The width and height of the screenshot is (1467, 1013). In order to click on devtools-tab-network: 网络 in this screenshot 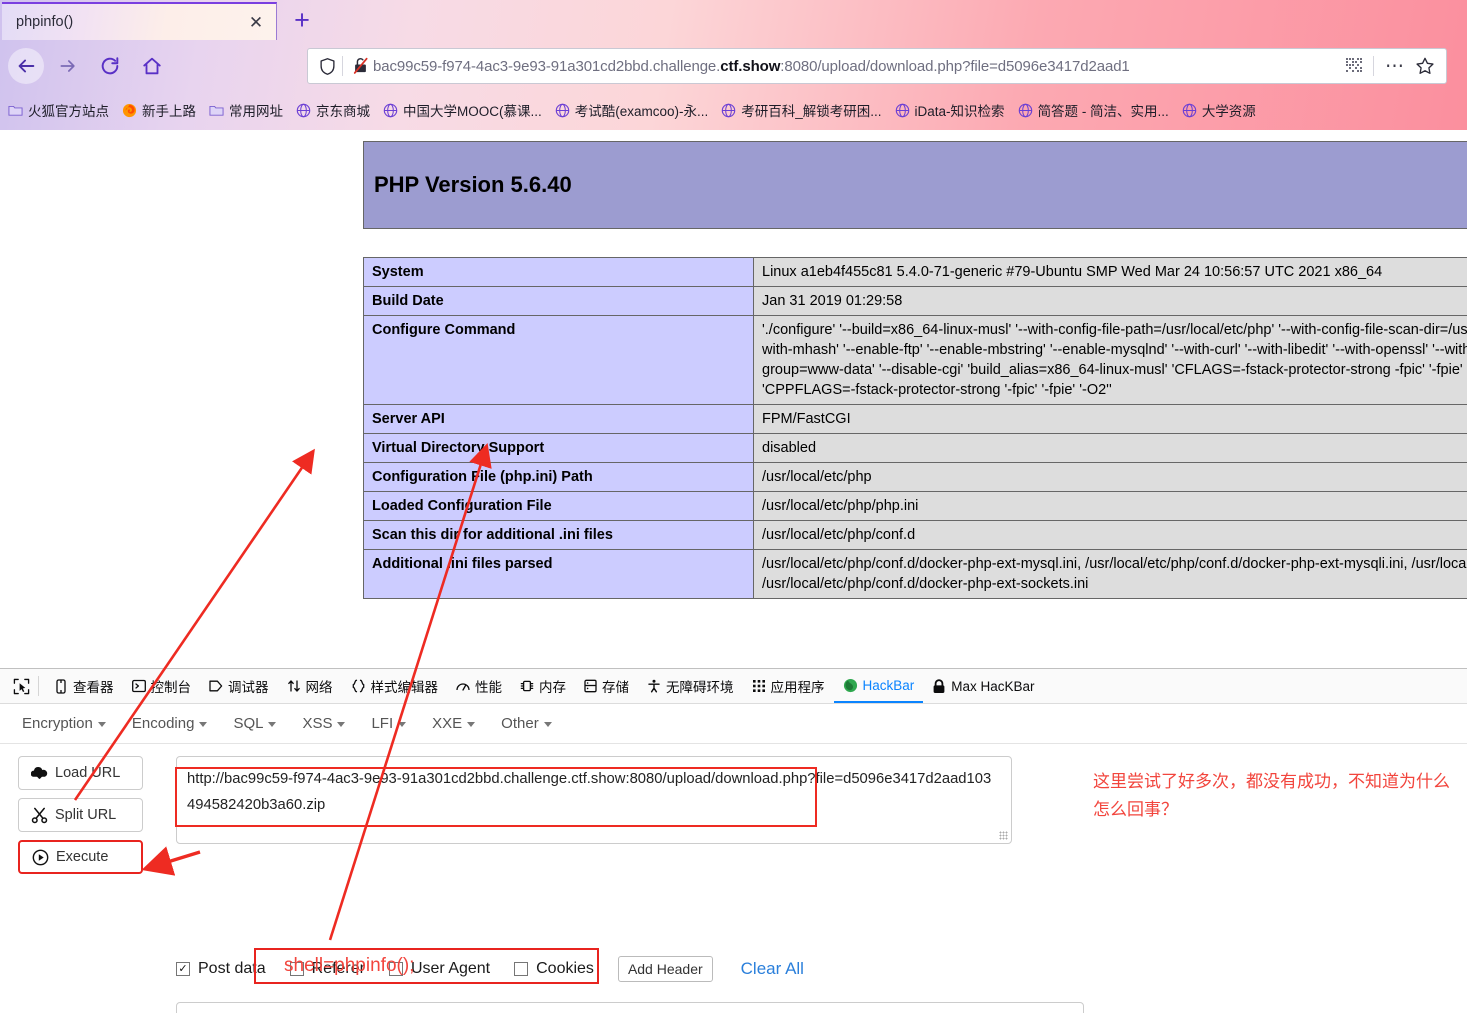, I will do `click(310, 686)`.